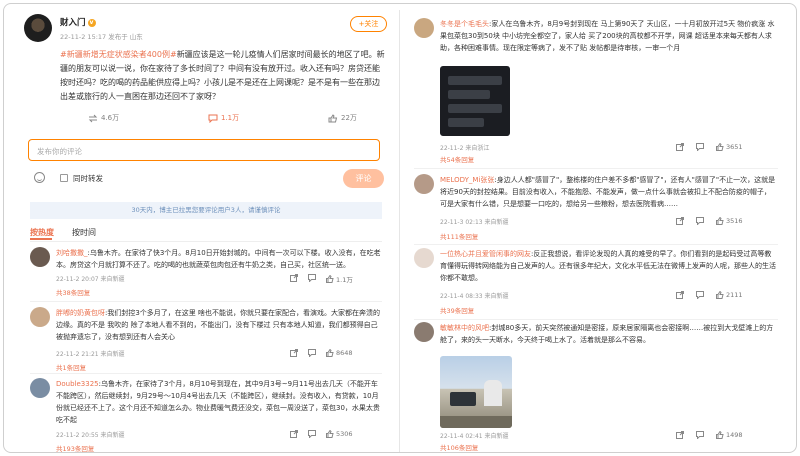 This screenshot has height=456, width=800. What do you see at coordinates (339, 434) in the screenshot?
I see `comment-like-button: 5306` at bounding box center [339, 434].